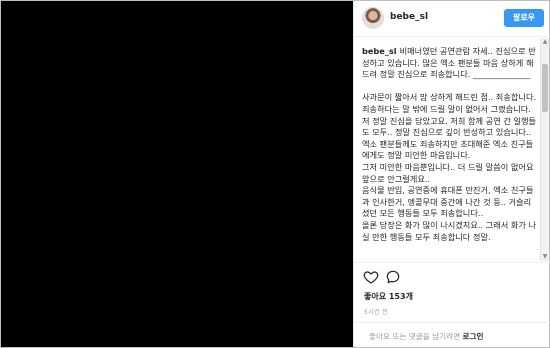 The image size is (550, 348). Describe the element at coordinates (373, 18) in the screenshot. I see `avatar` at that location.